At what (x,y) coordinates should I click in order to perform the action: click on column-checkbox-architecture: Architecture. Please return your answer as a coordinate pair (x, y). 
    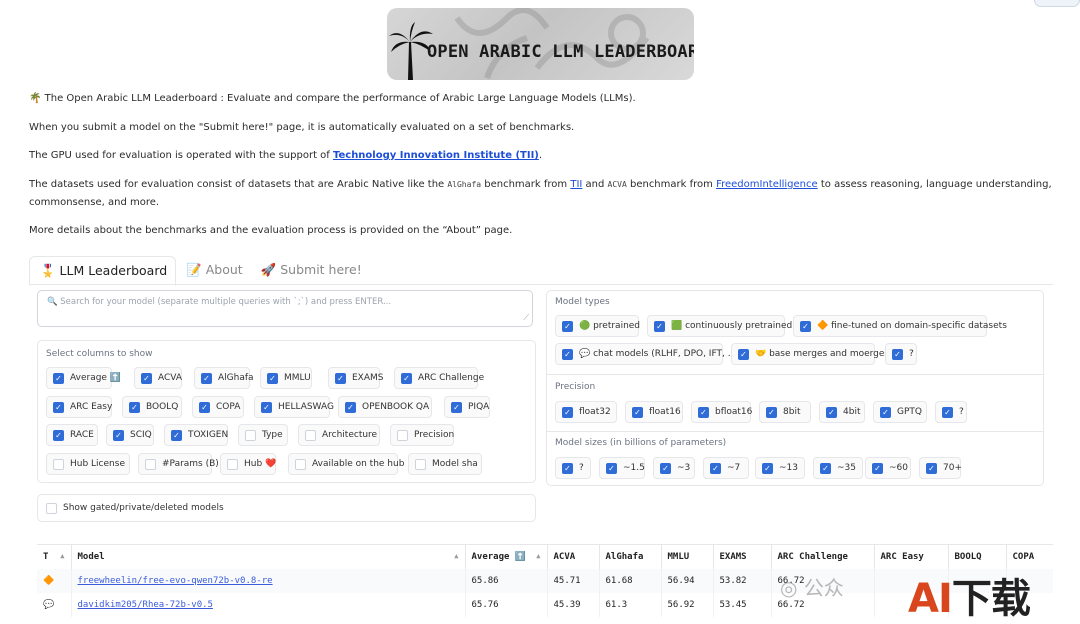
    Looking at the image, I should click on (339, 435).